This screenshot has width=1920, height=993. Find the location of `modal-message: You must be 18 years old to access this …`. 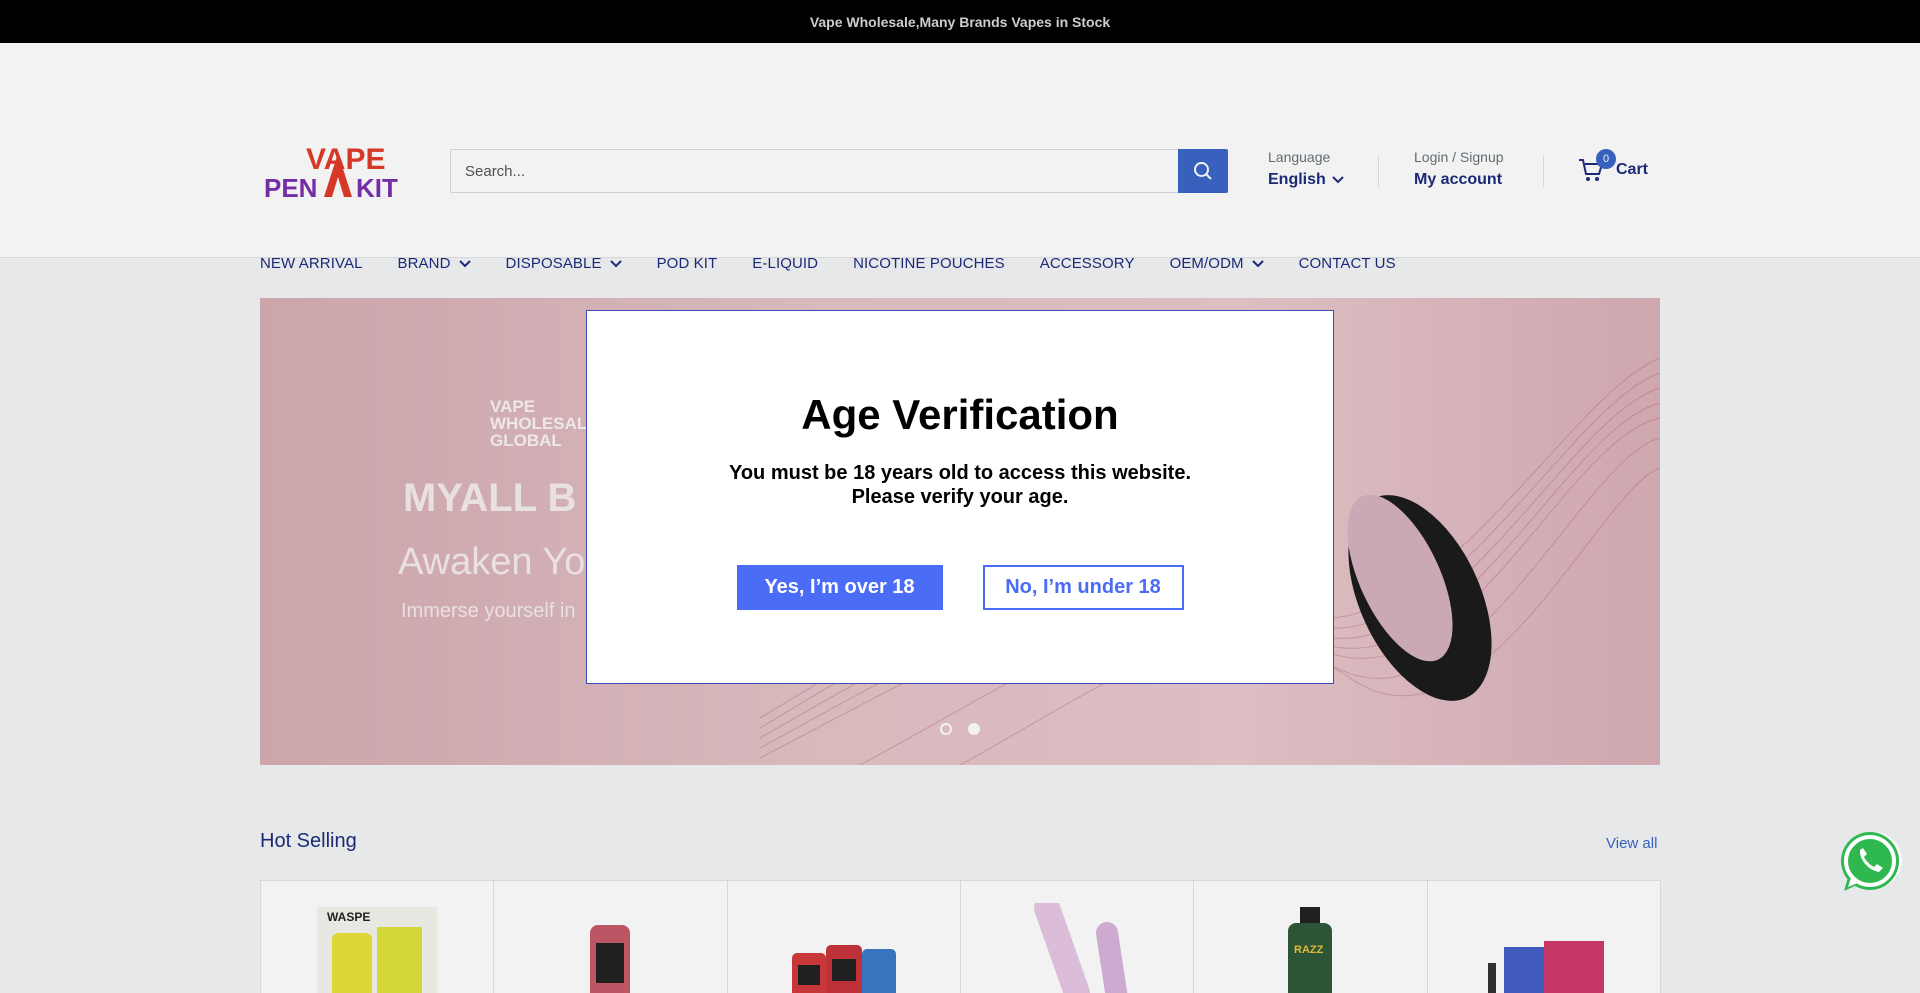

modal-message: You must be 18 years old to access this … is located at coordinates (960, 485).